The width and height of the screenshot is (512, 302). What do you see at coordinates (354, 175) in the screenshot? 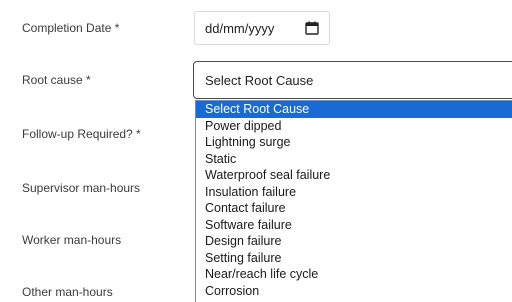
I see `root-cause-option: Waterproof seal failure` at bounding box center [354, 175].